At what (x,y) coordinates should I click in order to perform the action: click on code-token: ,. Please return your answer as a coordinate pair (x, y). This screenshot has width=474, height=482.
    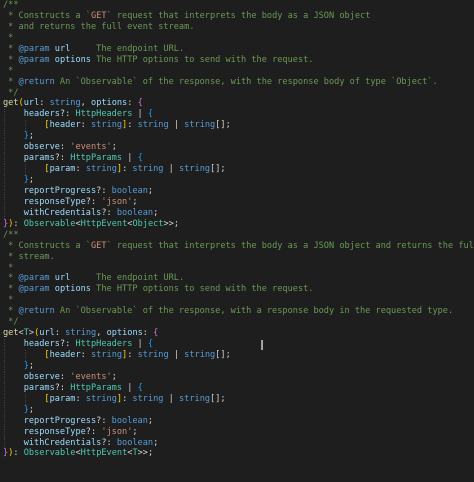
    Looking at the image, I should click on (86, 103).